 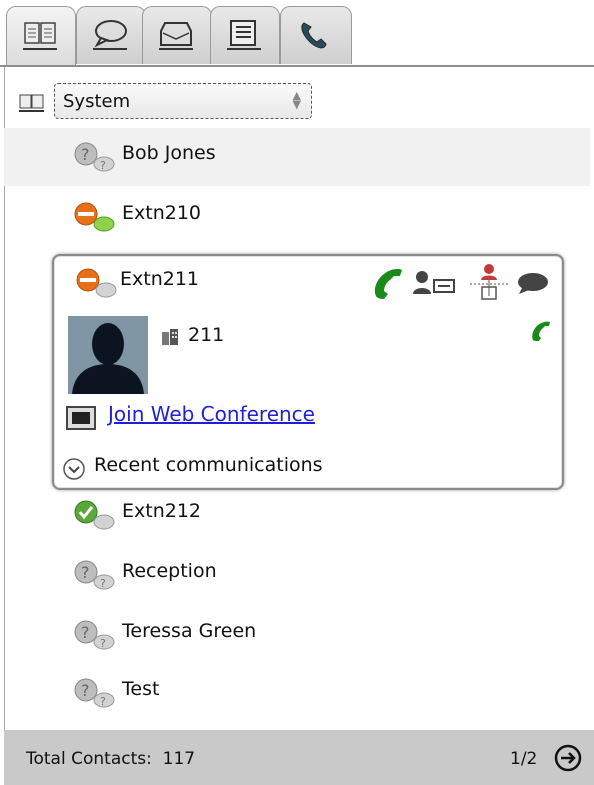 I want to click on chevron-down-circle-icon, so click(x=74, y=469).